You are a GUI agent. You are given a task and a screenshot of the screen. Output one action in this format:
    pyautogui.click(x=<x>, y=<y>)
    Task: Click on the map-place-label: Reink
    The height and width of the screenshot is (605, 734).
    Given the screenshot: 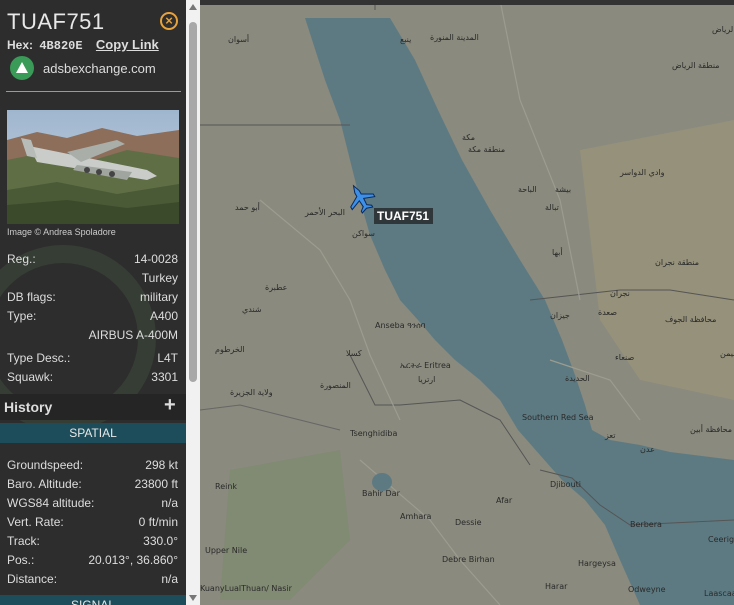 What is the action you would take?
    pyautogui.click(x=226, y=486)
    